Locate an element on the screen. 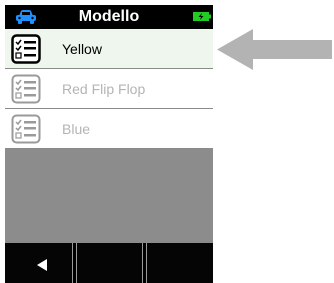 The width and height of the screenshot is (334, 283). soft-key-middle is located at coordinates (109, 263).